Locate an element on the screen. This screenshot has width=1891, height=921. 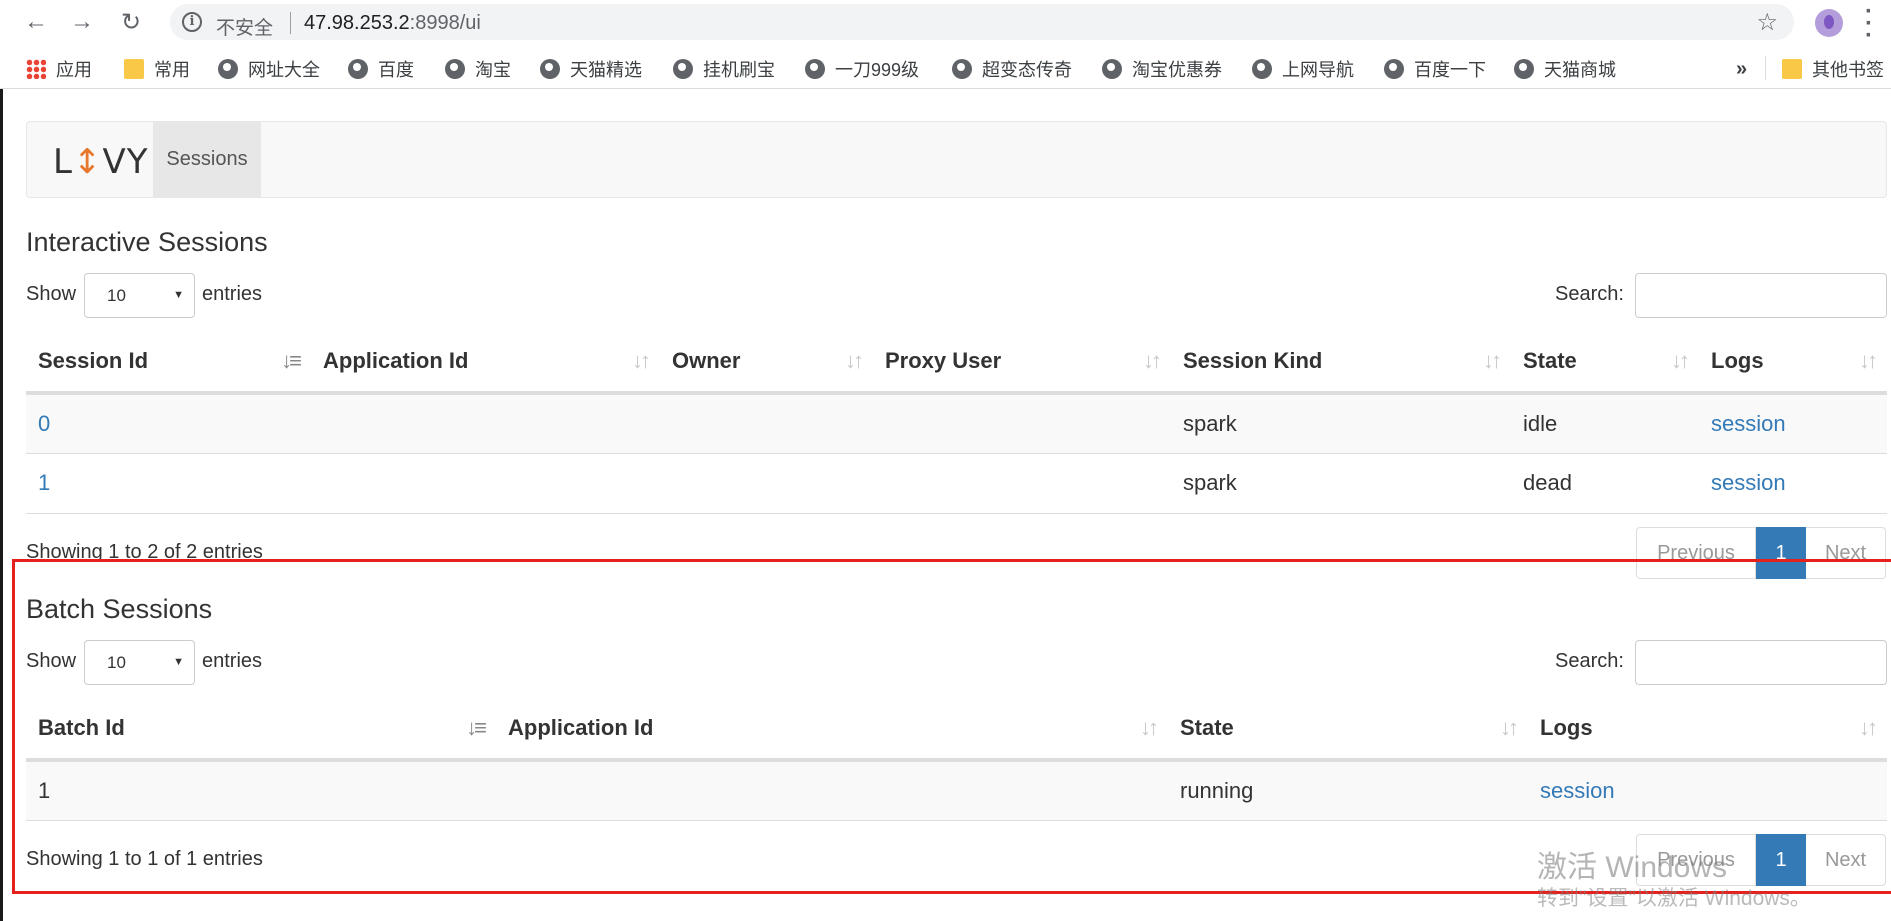
address-bar: i 不安全 47.98.253.2:8998/ui ☆ is located at coordinates (982, 22).